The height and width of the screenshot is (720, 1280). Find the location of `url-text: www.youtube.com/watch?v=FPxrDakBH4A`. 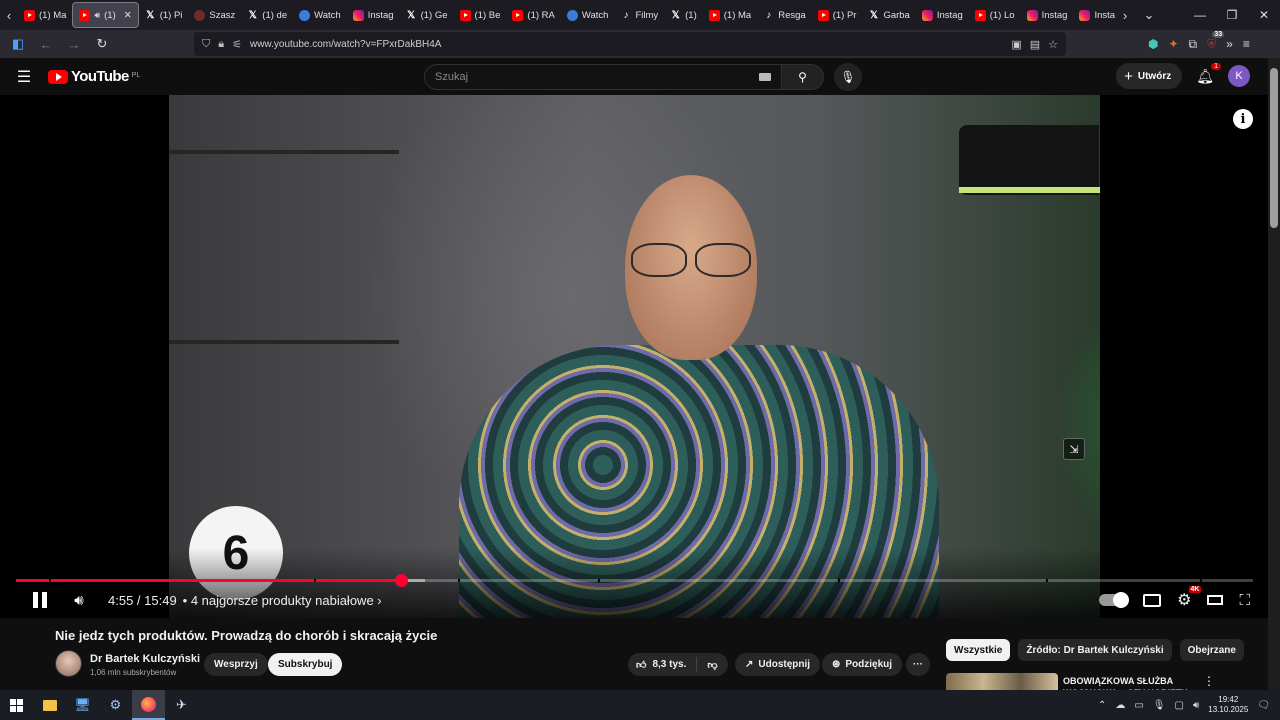

url-text: www.youtube.com/watch?v=FPxrDakBH4A is located at coordinates (345, 44).